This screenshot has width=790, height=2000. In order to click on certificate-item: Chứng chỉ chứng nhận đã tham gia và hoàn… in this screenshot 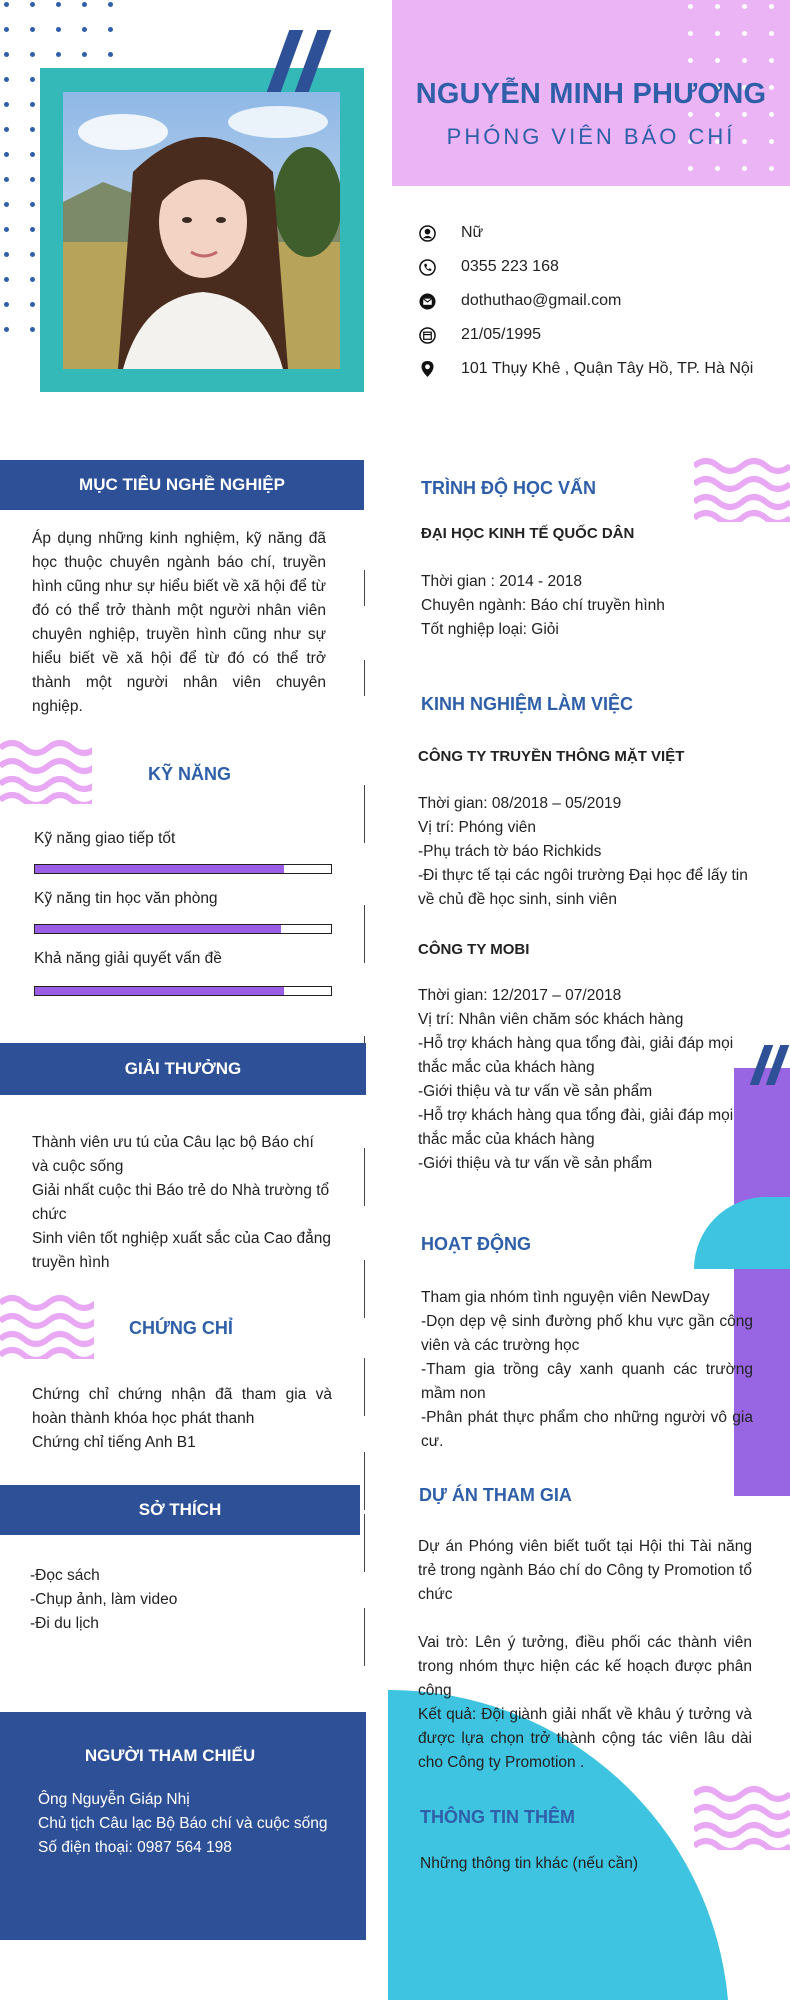, I will do `click(182, 1406)`.